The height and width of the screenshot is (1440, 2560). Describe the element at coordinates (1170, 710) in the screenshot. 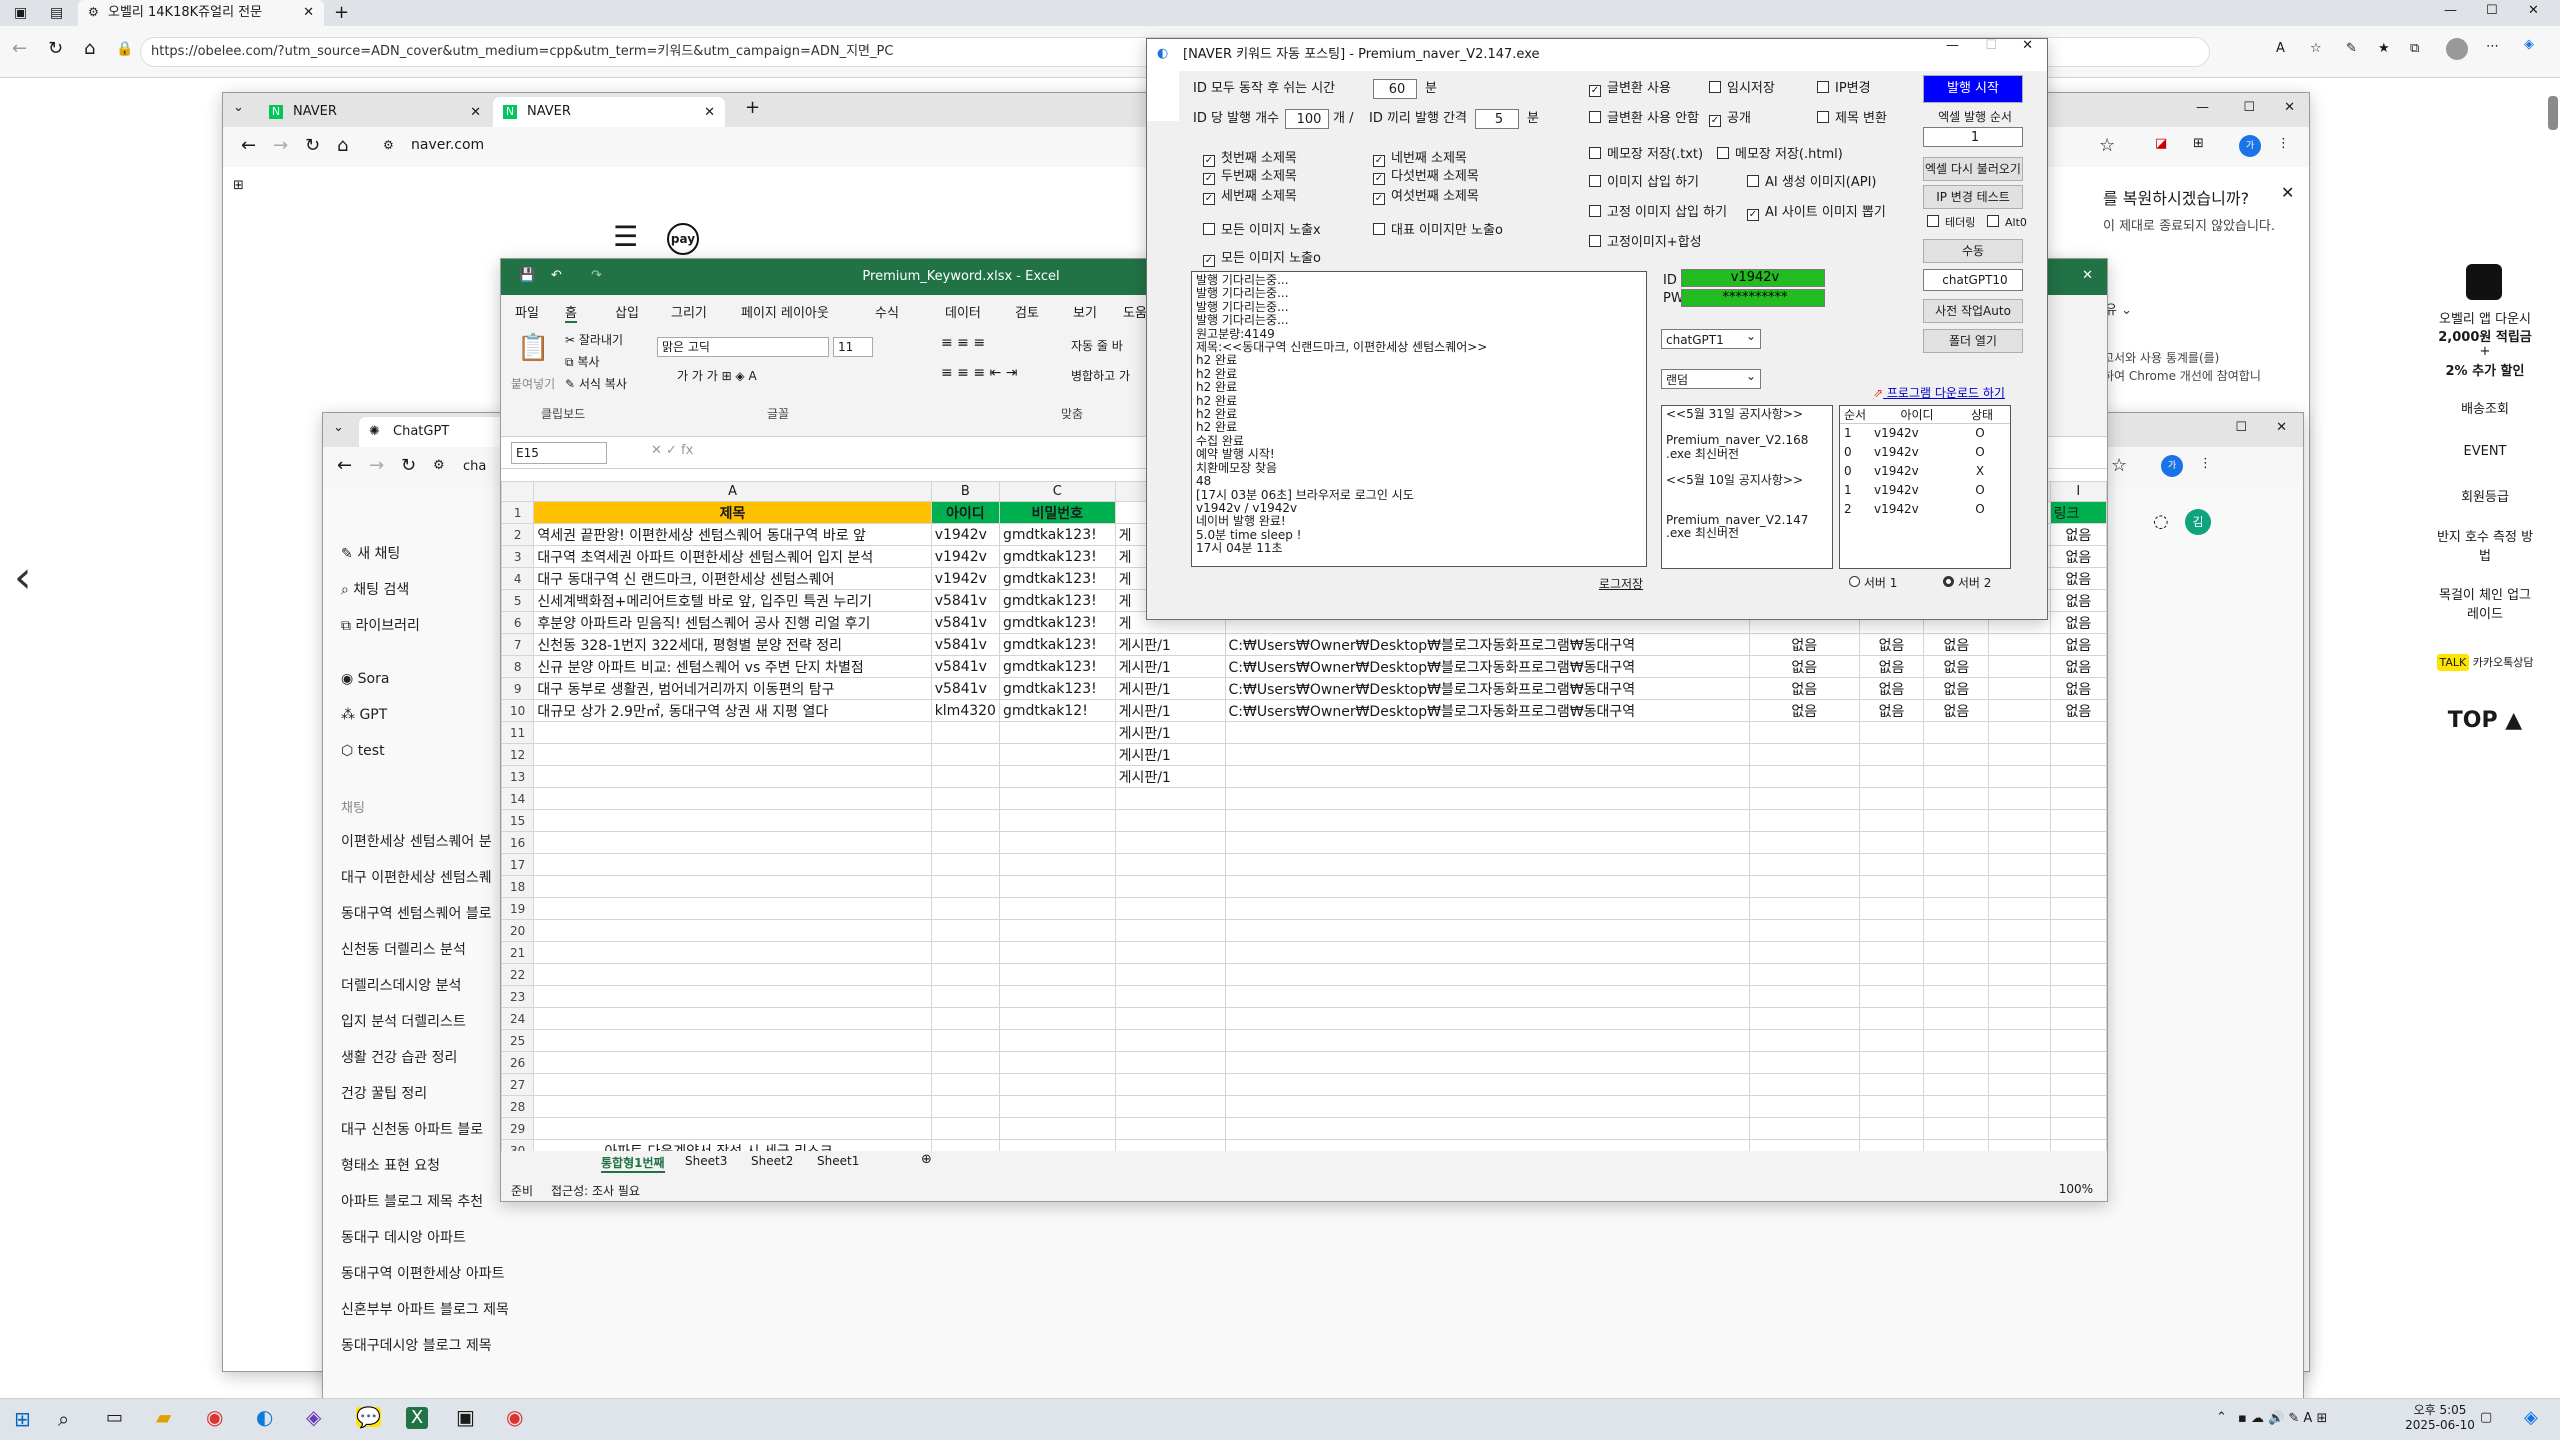

I see `cell: 게시판/1` at that location.